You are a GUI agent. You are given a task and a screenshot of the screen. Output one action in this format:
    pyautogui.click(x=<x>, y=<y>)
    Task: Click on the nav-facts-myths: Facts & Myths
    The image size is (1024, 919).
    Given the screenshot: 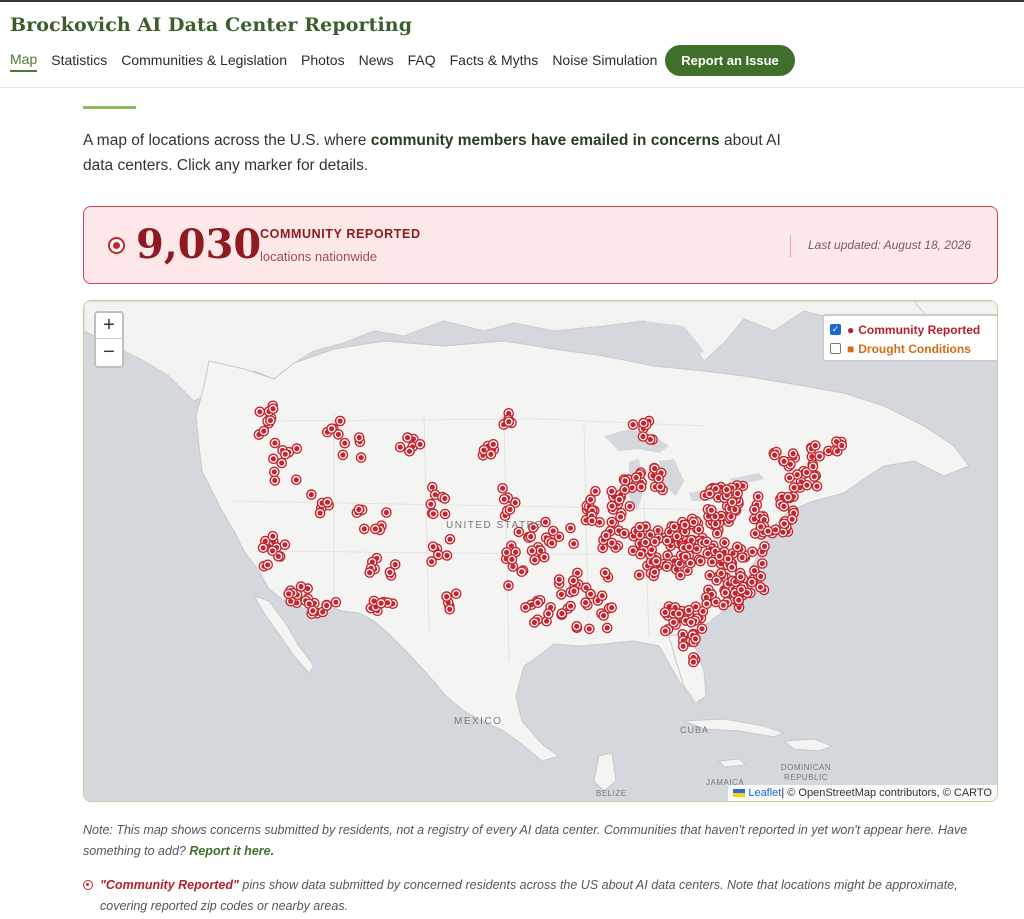 What is the action you would take?
    pyautogui.click(x=494, y=61)
    